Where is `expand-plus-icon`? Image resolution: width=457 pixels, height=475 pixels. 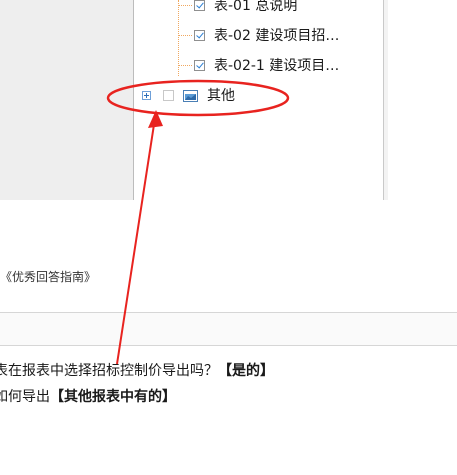 expand-plus-icon is located at coordinates (146, 95).